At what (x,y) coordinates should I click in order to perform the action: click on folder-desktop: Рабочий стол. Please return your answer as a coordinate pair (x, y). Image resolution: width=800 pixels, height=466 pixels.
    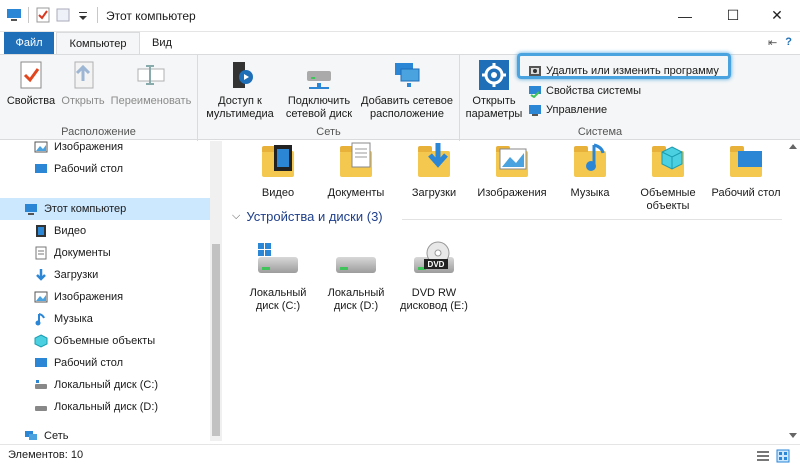
    Looking at the image, I should click on (746, 170).